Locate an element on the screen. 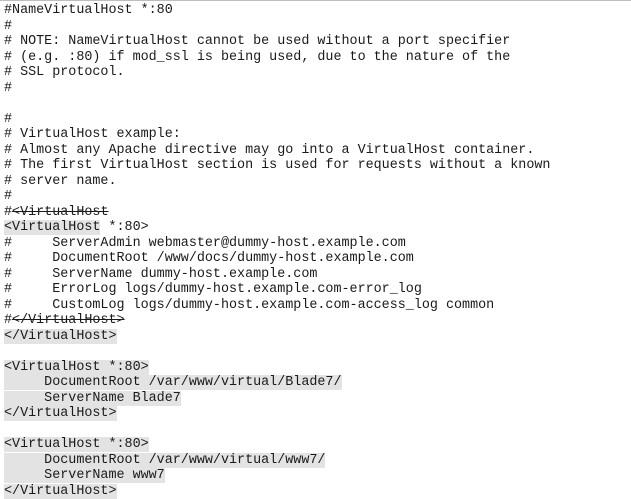  text-line: DocumentRoot /var/www/virtual/www7/ is located at coordinates (316, 461).